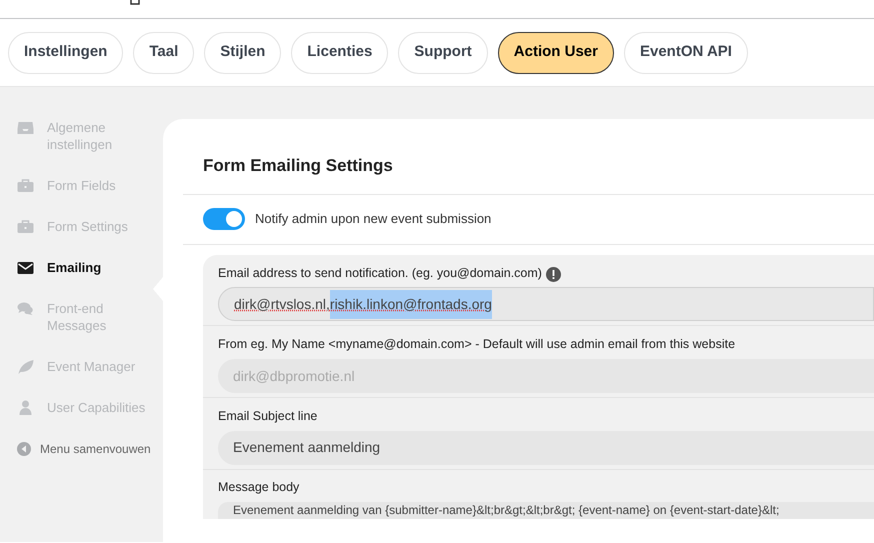 This screenshot has width=874, height=543. Describe the element at coordinates (24, 449) in the screenshot. I see `left-arrow-circle-icon` at that location.